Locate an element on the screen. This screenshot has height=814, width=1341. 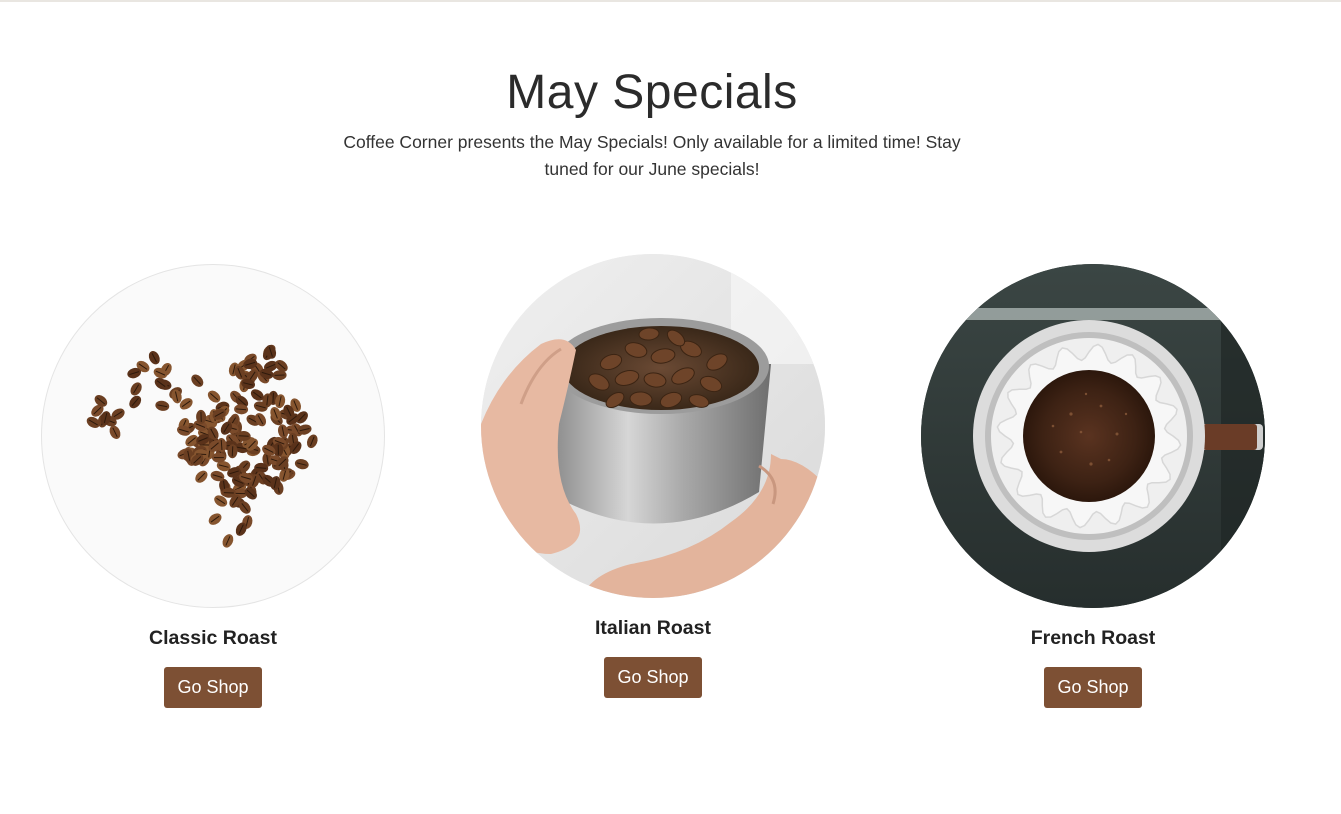
pour-over-filter-image is located at coordinates (1093, 436).